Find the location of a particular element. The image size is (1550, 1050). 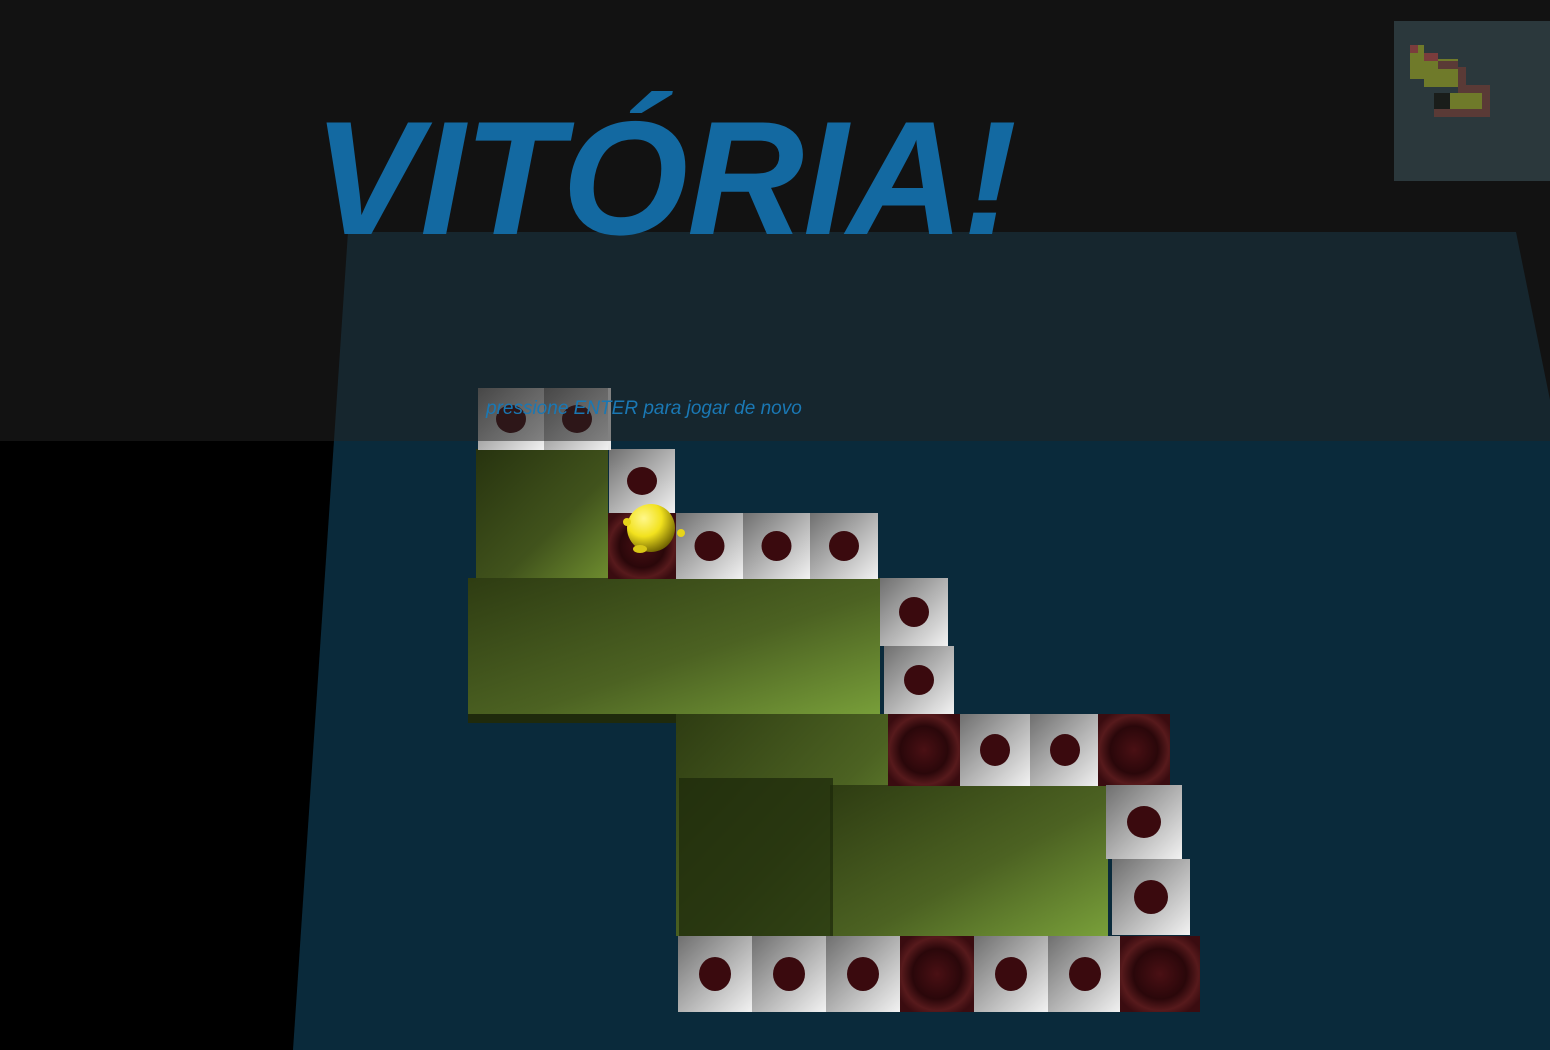

minimap-icon is located at coordinates (1472, 101).